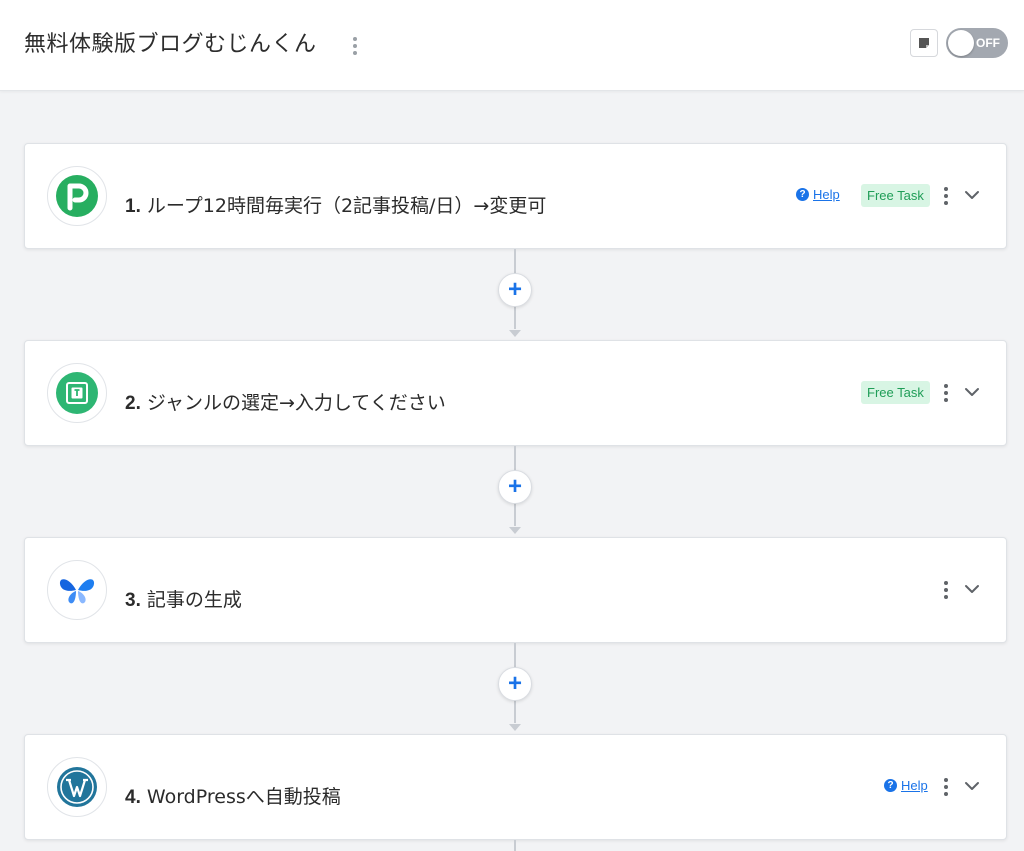 The image size is (1024, 851). I want to click on step-1-chevron-down-icon, so click(972, 195).